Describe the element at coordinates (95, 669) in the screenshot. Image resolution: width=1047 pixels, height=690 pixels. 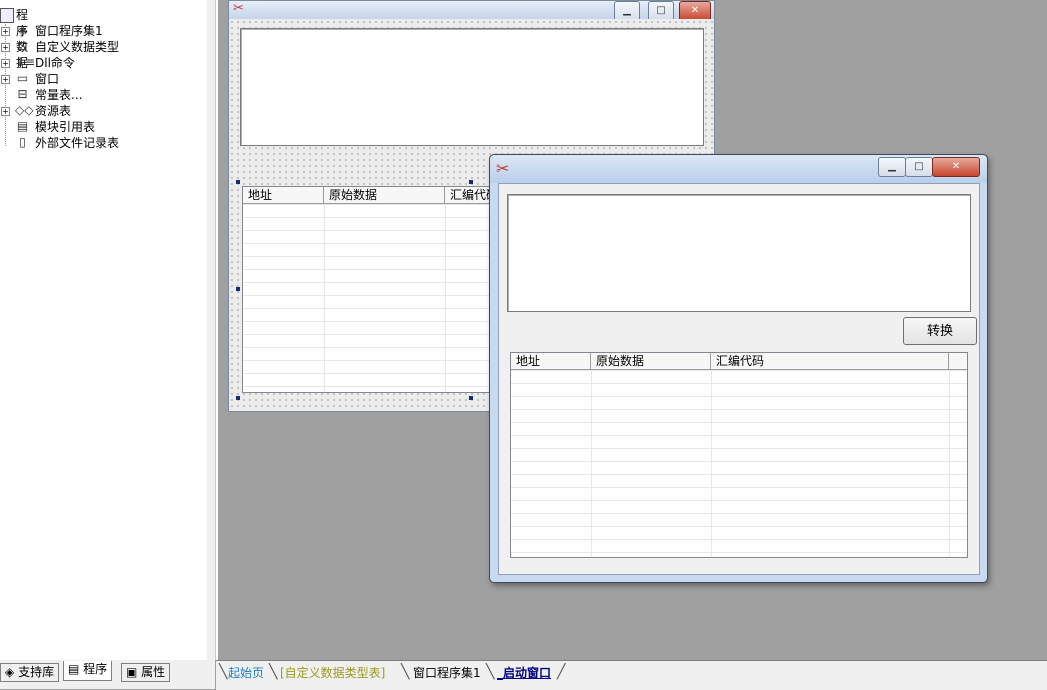
I see `tab-label: 程序` at that location.